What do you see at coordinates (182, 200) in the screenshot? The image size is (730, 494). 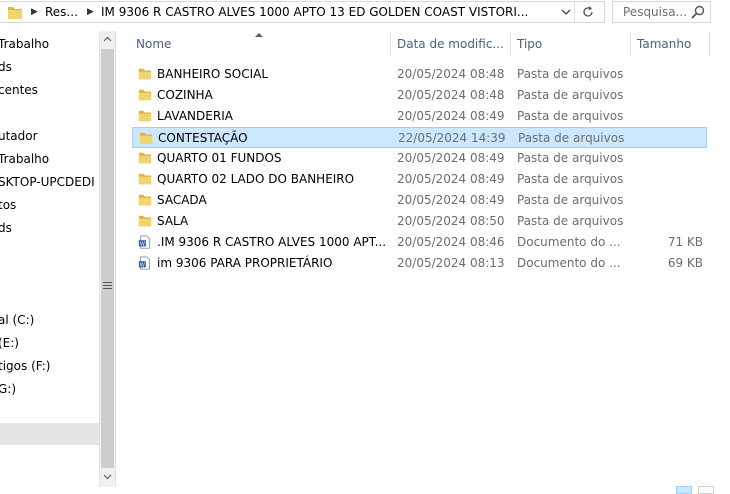 I see `file-name: SACADA` at bounding box center [182, 200].